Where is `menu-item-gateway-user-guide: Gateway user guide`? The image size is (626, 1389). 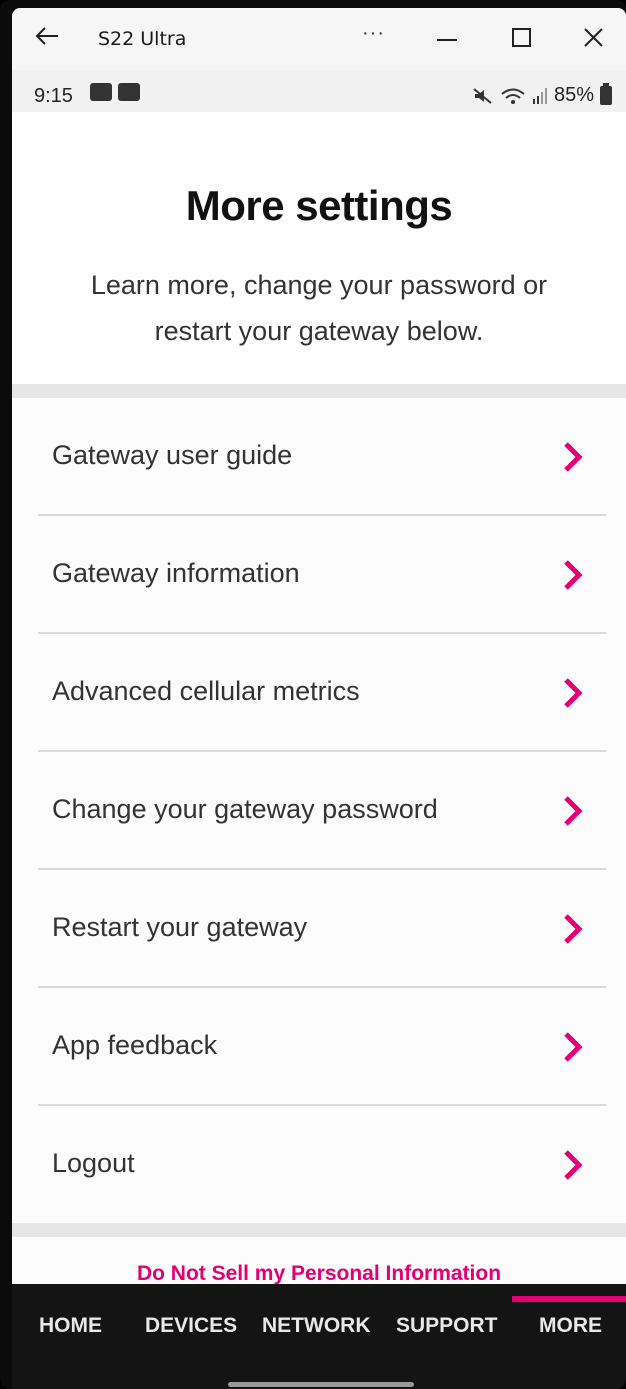 menu-item-gateway-user-guide: Gateway user guide is located at coordinates (319, 457).